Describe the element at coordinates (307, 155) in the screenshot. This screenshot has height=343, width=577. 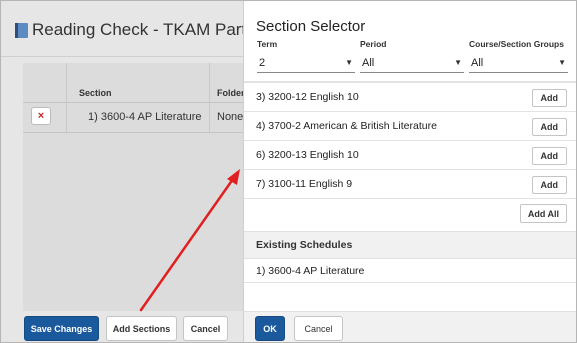
I see `section-name: 6) 3200-13 English 10` at that location.